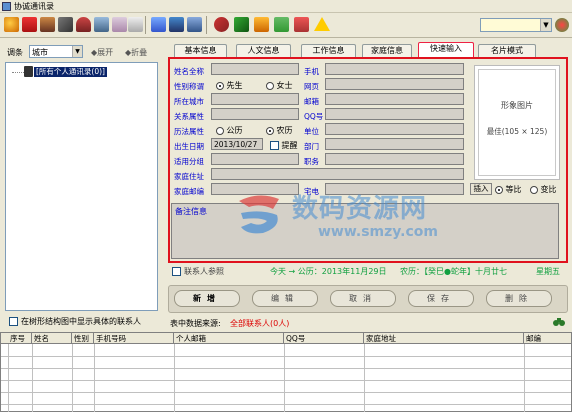  I want to click on music-icon, so click(221, 24).